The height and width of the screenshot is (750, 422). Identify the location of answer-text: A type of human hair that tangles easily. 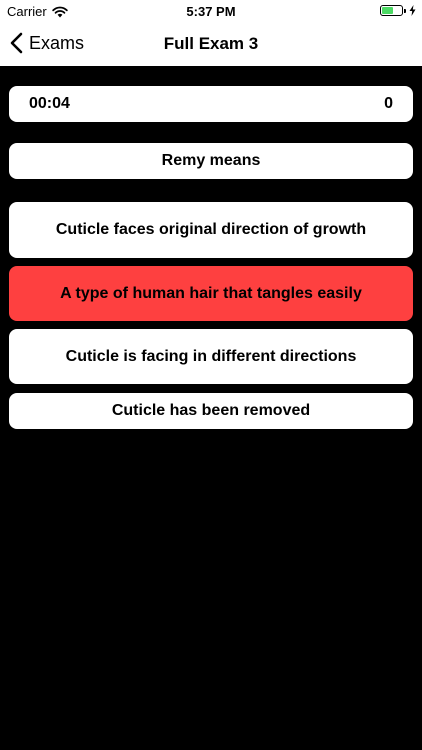
(211, 293).